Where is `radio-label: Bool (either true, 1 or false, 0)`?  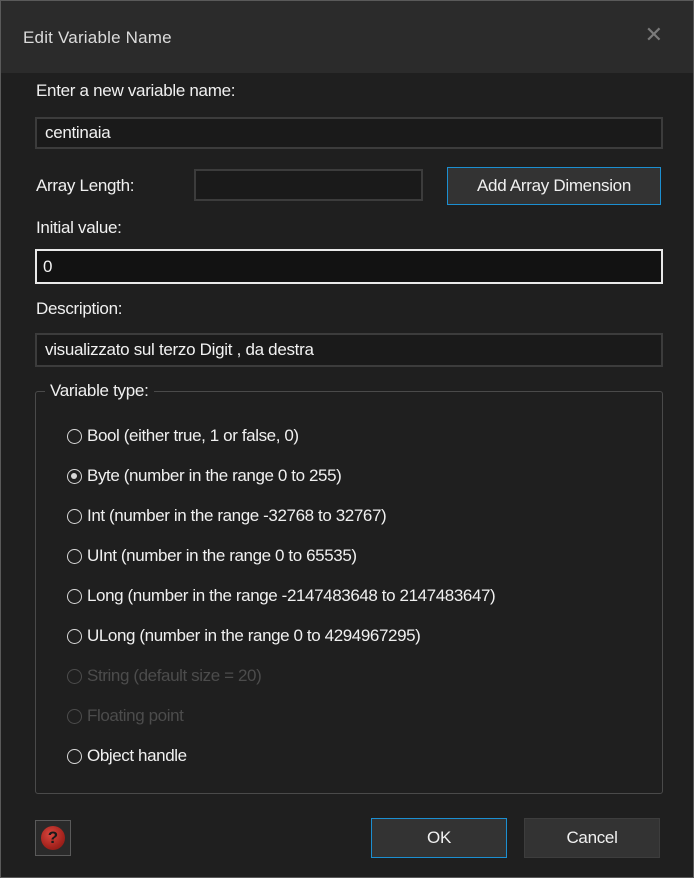
radio-label: Bool (either true, 1 or false, 0) is located at coordinates (193, 435).